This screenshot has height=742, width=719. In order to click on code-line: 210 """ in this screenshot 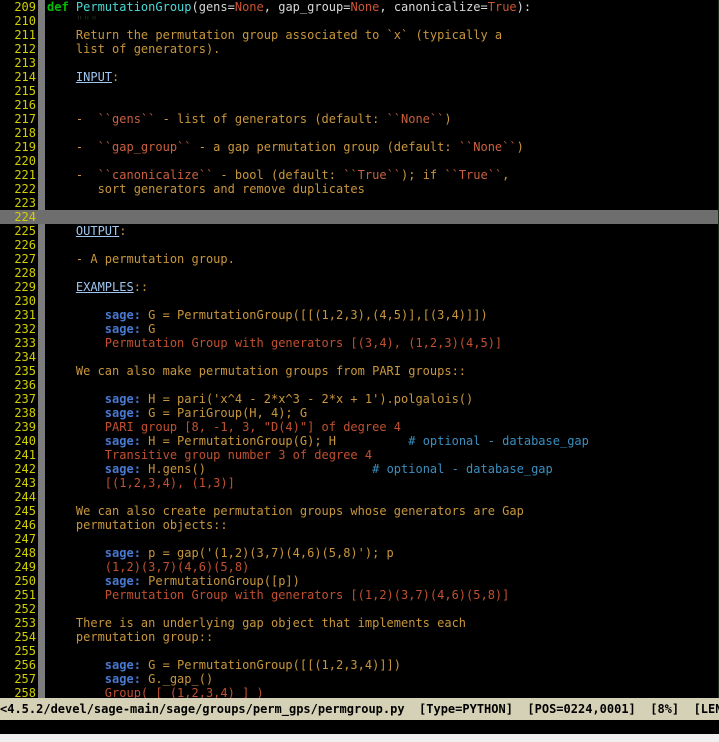, I will do `click(359, 21)`.